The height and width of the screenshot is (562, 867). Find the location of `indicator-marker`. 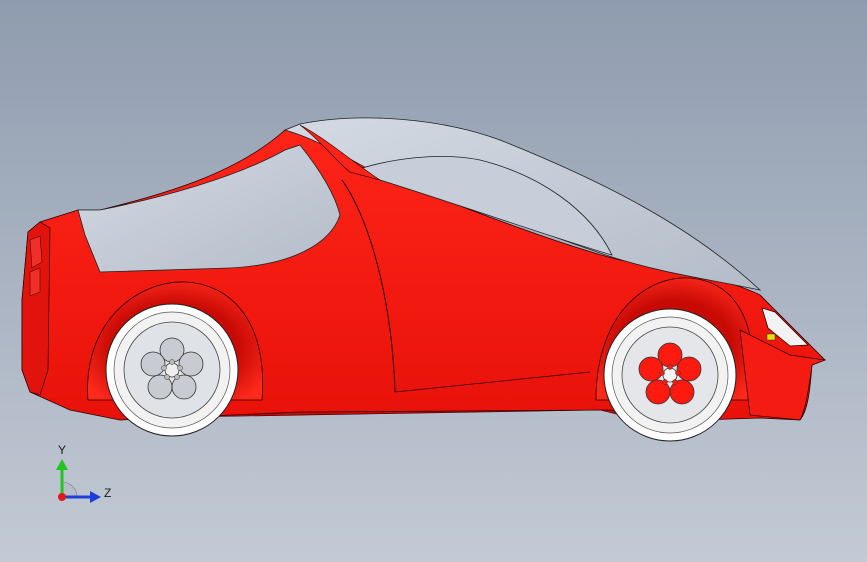

indicator-marker is located at coordinates (771, 337).